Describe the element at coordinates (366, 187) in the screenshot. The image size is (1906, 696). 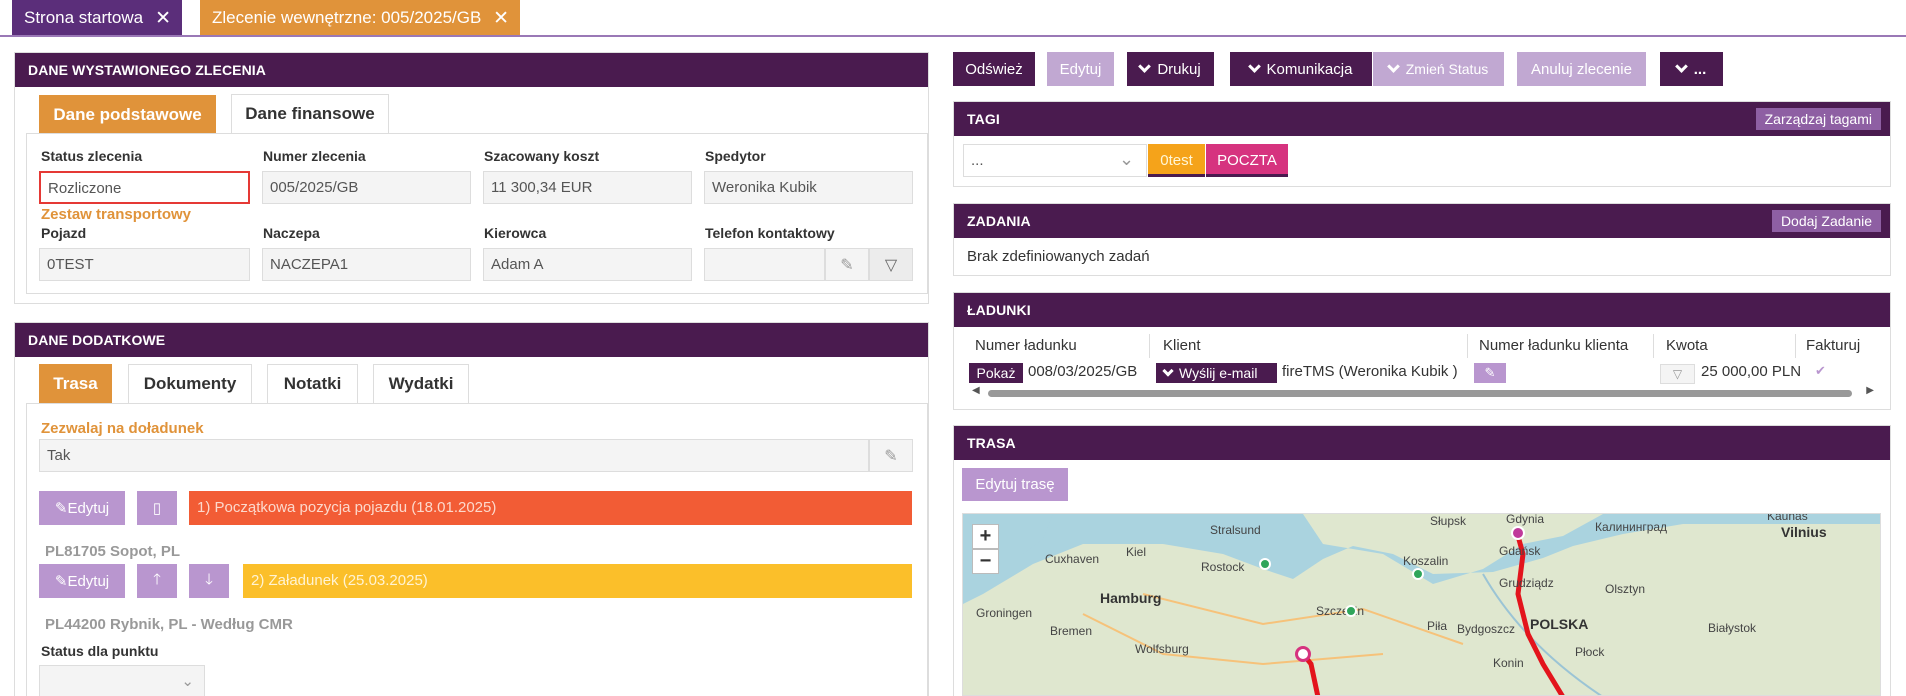
I see `order-number-field: 005/2025/GB` at that location.